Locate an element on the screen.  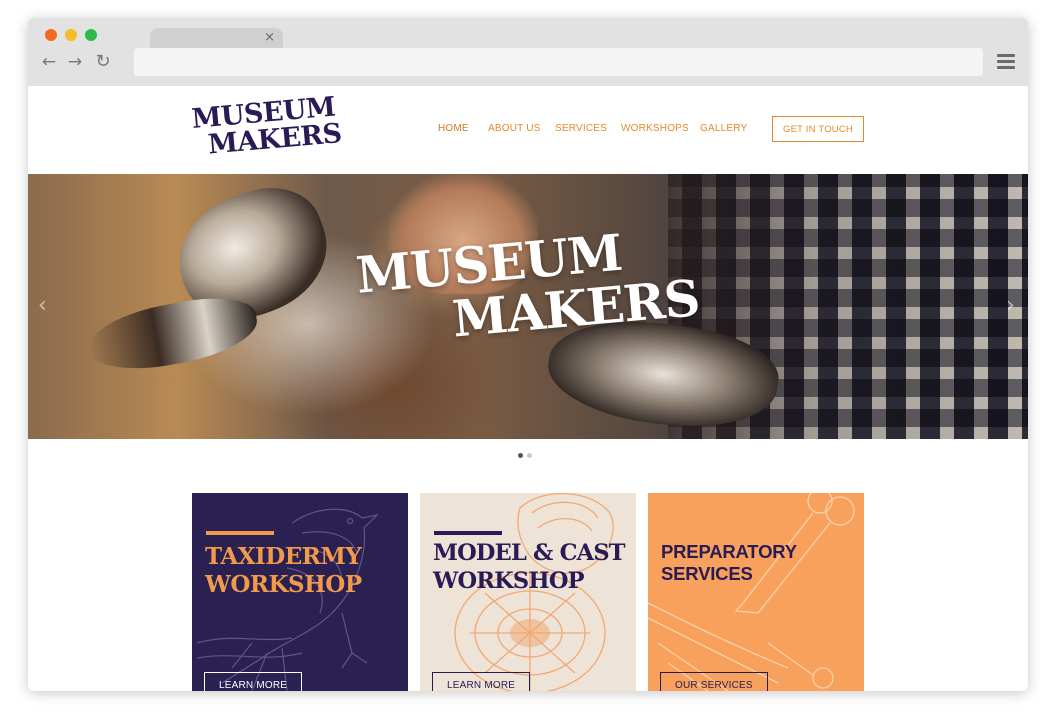
hero-photo-bird-wing is located at coordinates (173, 334).